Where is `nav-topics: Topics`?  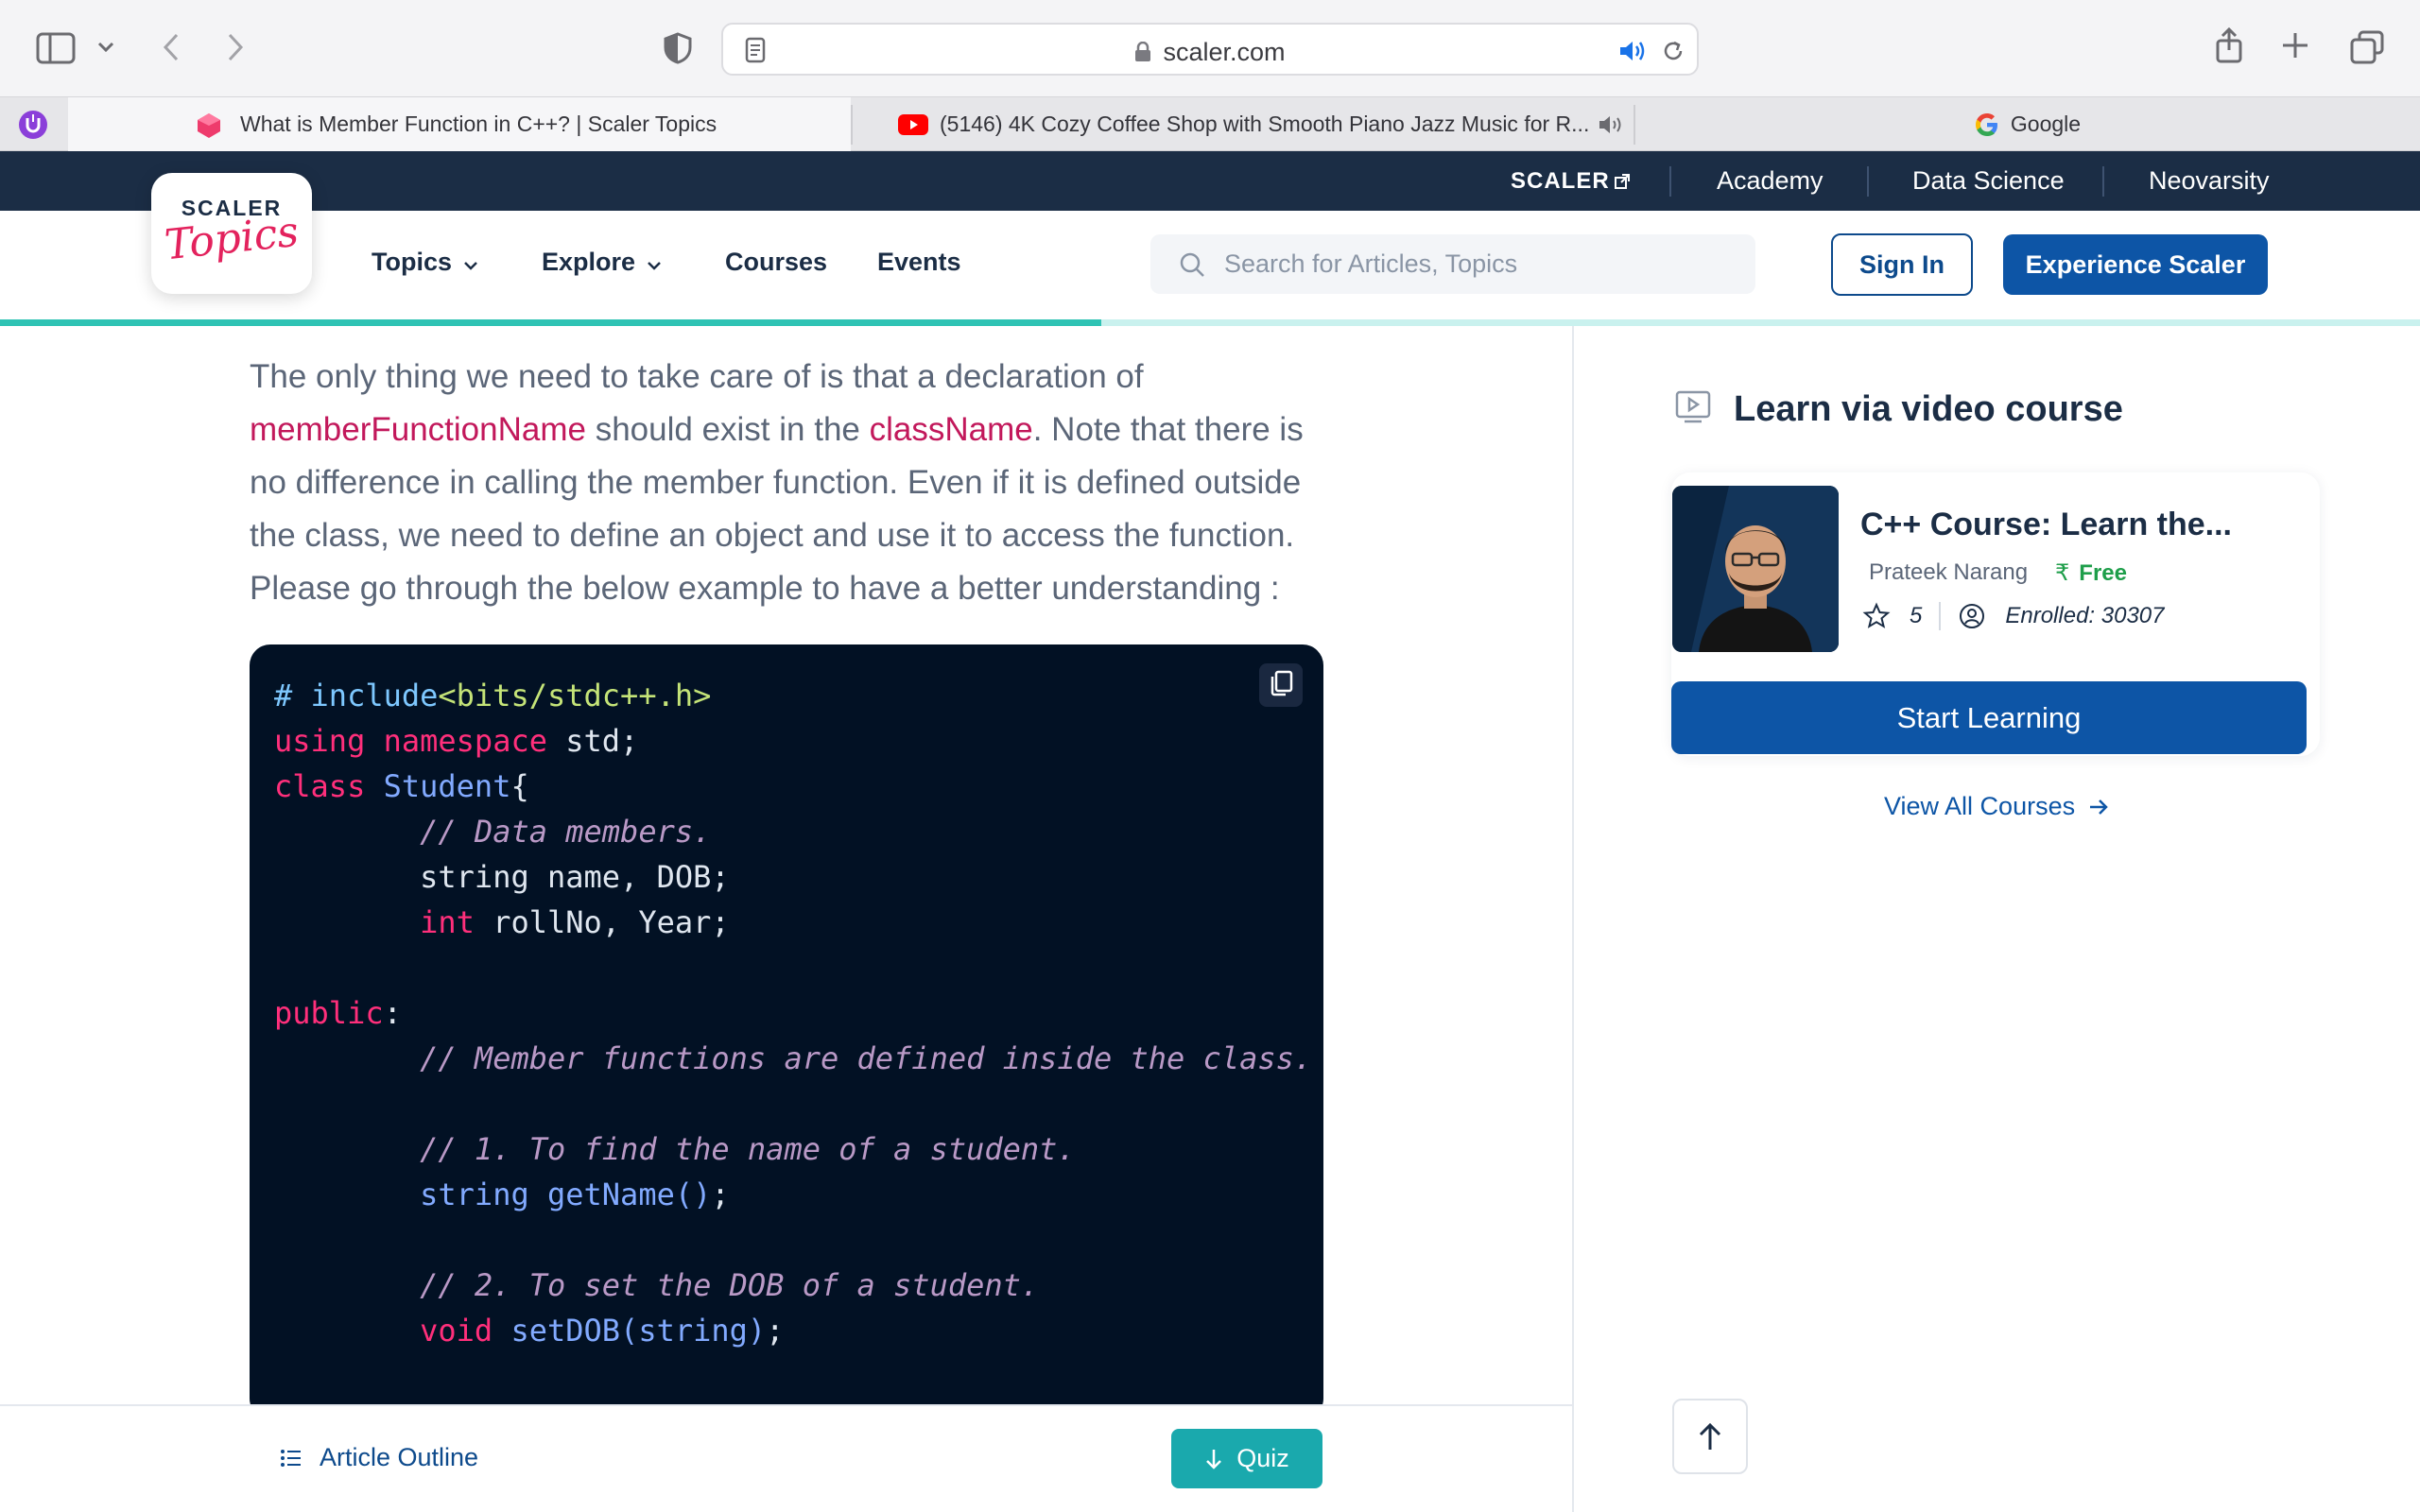 nav-topics: Topics is located at coordinates (425, 262).